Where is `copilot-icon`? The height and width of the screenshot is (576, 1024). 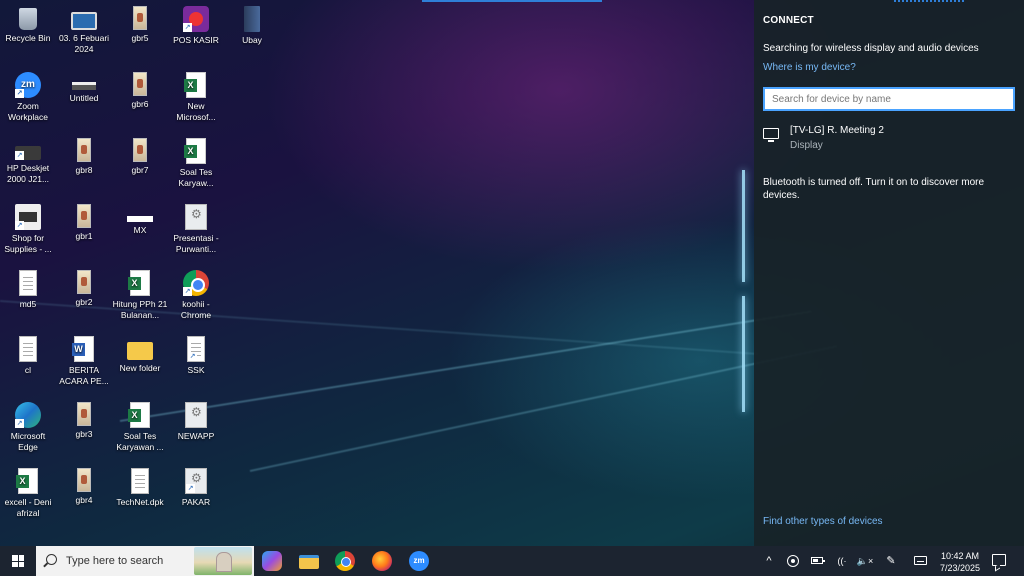 copilot-icon is located at coordinates (272, 561).